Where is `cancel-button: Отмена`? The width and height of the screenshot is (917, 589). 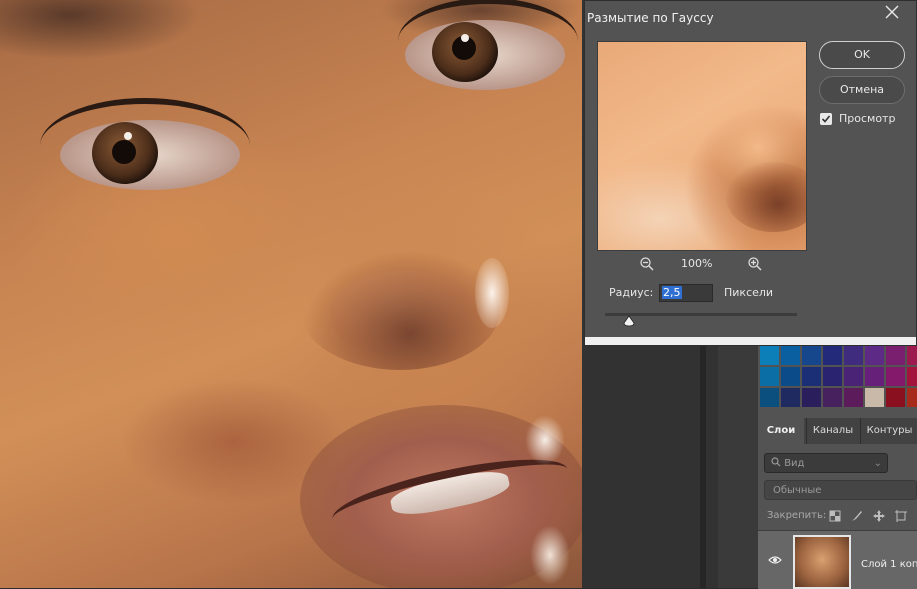 cancel-button: Отмена is located at coordinates (862, 90).